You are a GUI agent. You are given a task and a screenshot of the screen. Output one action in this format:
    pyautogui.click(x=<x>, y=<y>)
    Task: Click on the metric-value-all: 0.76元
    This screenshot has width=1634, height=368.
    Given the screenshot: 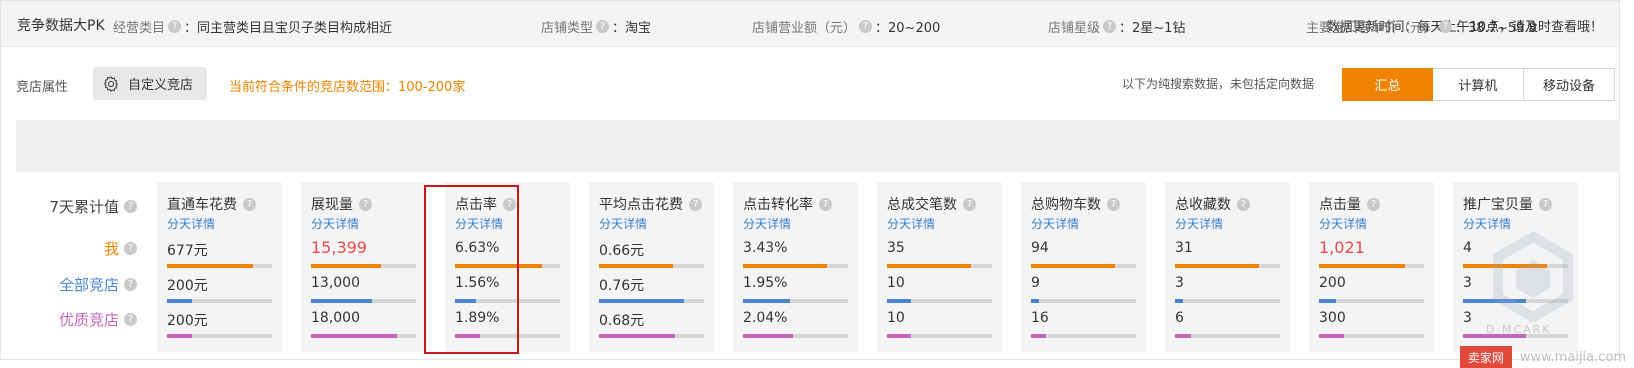 What is the action you would take?
    pyautogui.click(x=622, y=286)
    